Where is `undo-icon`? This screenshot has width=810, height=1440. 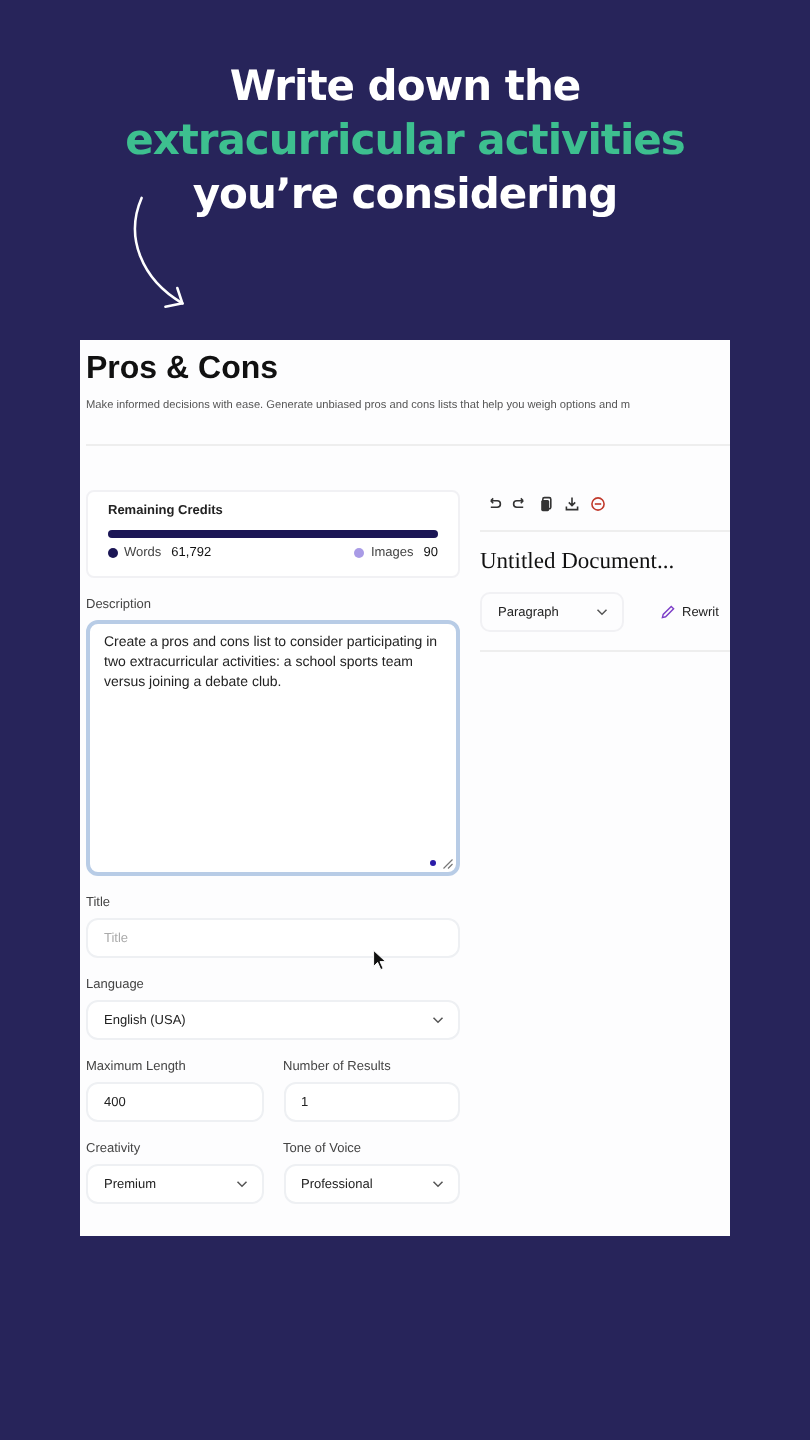
undo-icon is located at coordinates (494, 504).